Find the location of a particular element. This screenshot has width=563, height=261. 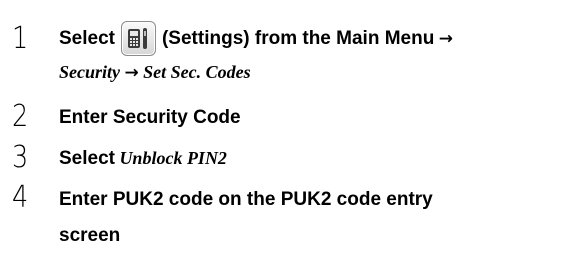

step-3-line-1: Select Unblock PIN2 is located at coordinates (143, 159).